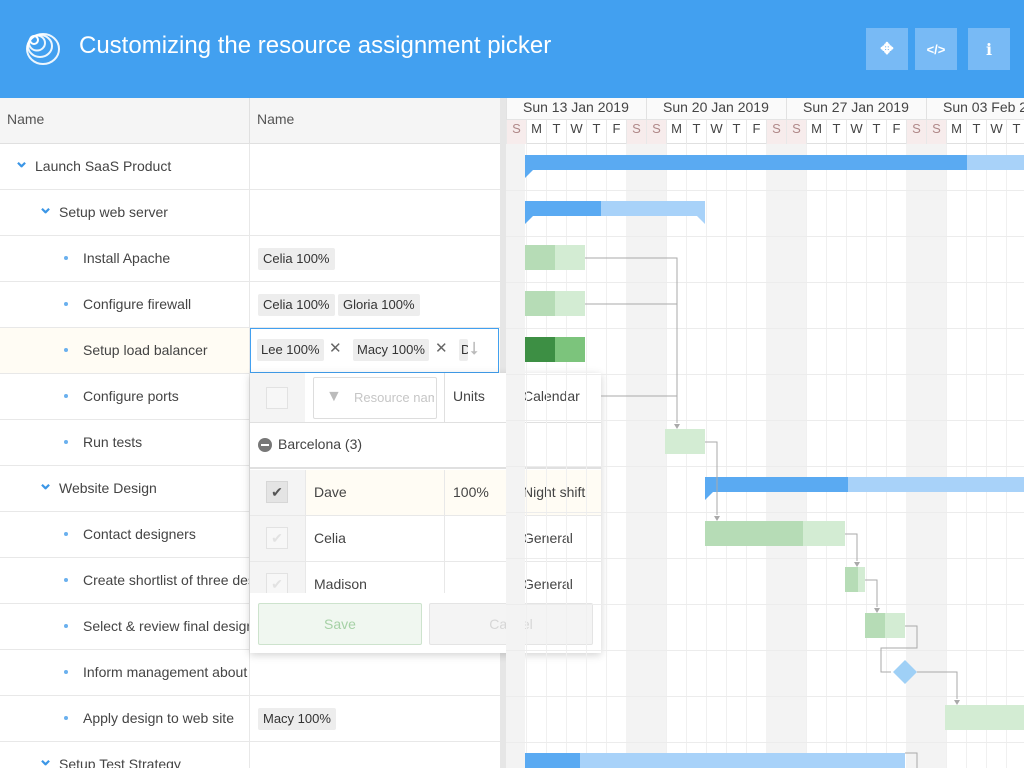 Image resolution: width=1024 pixels, height=768 pixels. I want to click on task-name-cell: ⌄ Launch SaaS Product, so click(124, 167).